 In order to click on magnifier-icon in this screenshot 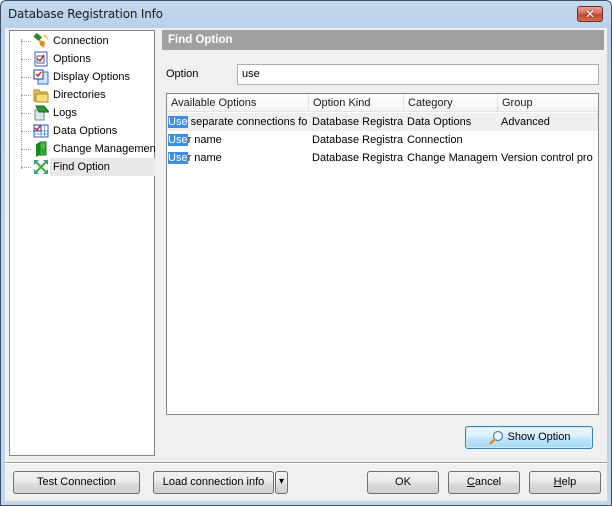, I will do `click(496, 437)`.